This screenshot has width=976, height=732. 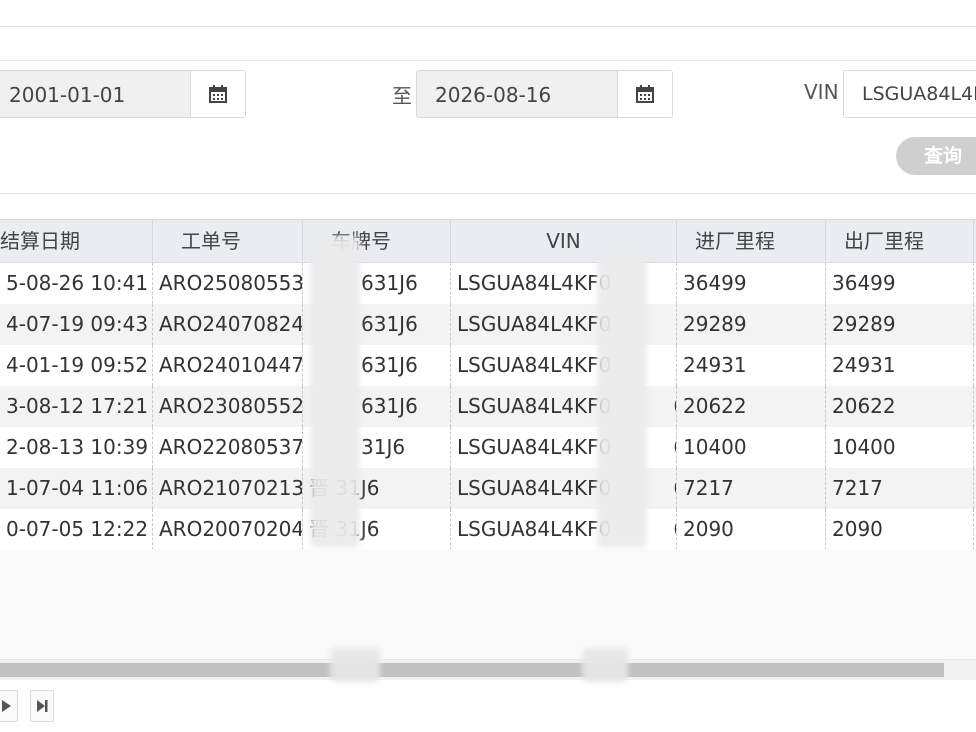 I want to click on cell-settle-date: 4-07-19 09:43, so click(x=76, y=324).